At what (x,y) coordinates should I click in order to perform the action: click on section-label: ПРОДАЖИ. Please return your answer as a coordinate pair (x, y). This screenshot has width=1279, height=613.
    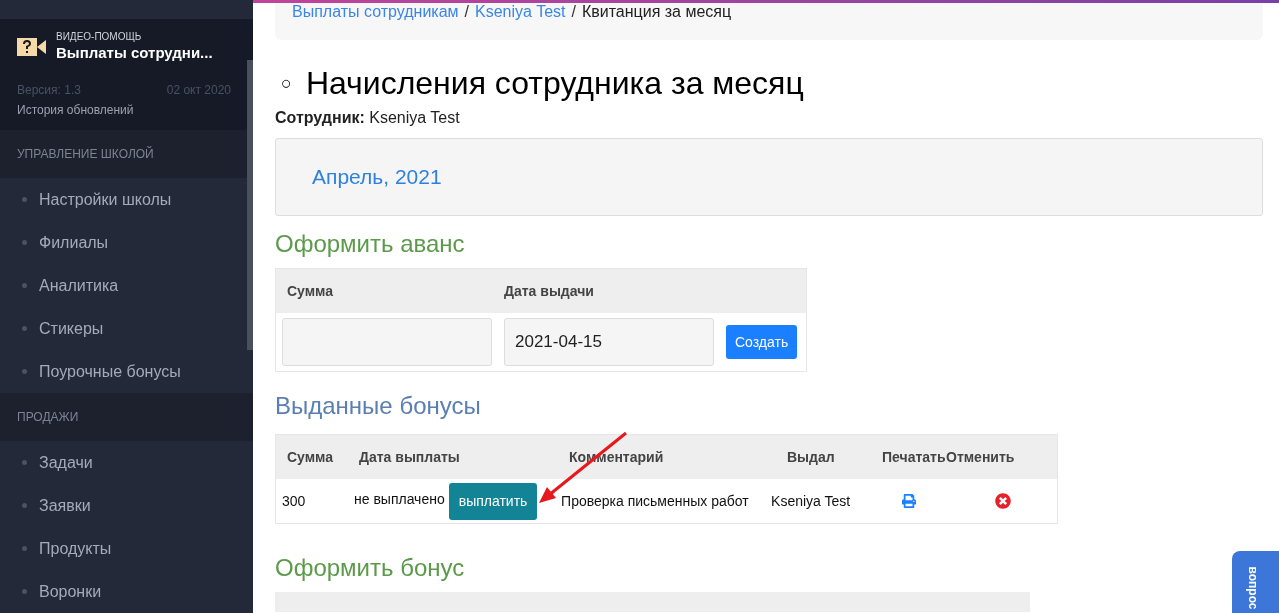
    Looking at the image, I should click on (48, 417).